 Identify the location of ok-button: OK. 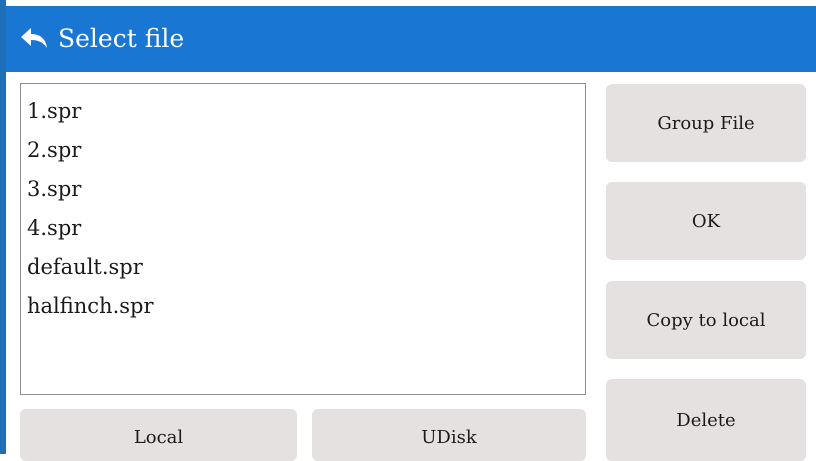
(706, 221).